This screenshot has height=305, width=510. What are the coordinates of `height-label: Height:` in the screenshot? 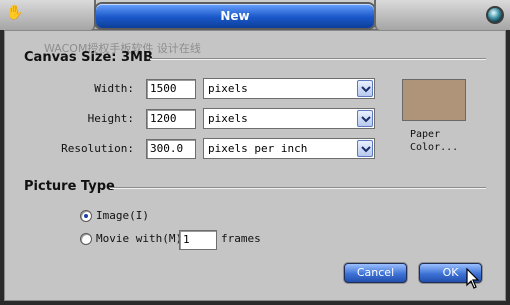 It's located at (110, 118).